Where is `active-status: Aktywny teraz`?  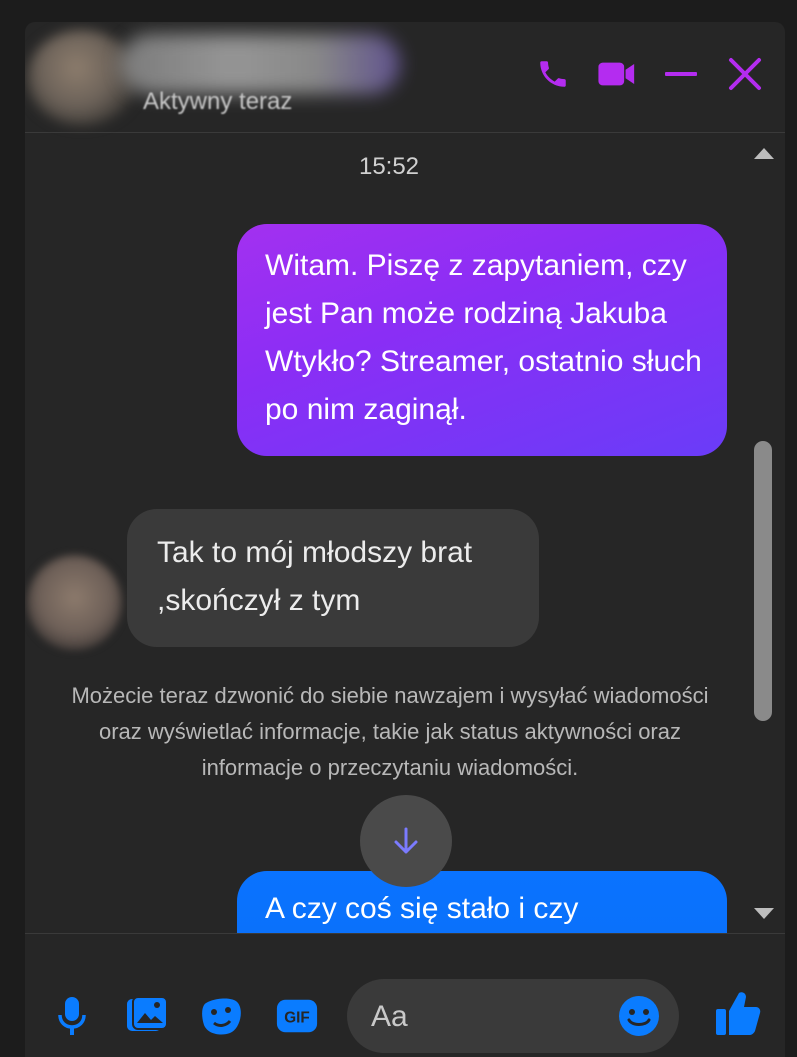
active-status: Aktywny teraz is located at coordinates (218, 101).